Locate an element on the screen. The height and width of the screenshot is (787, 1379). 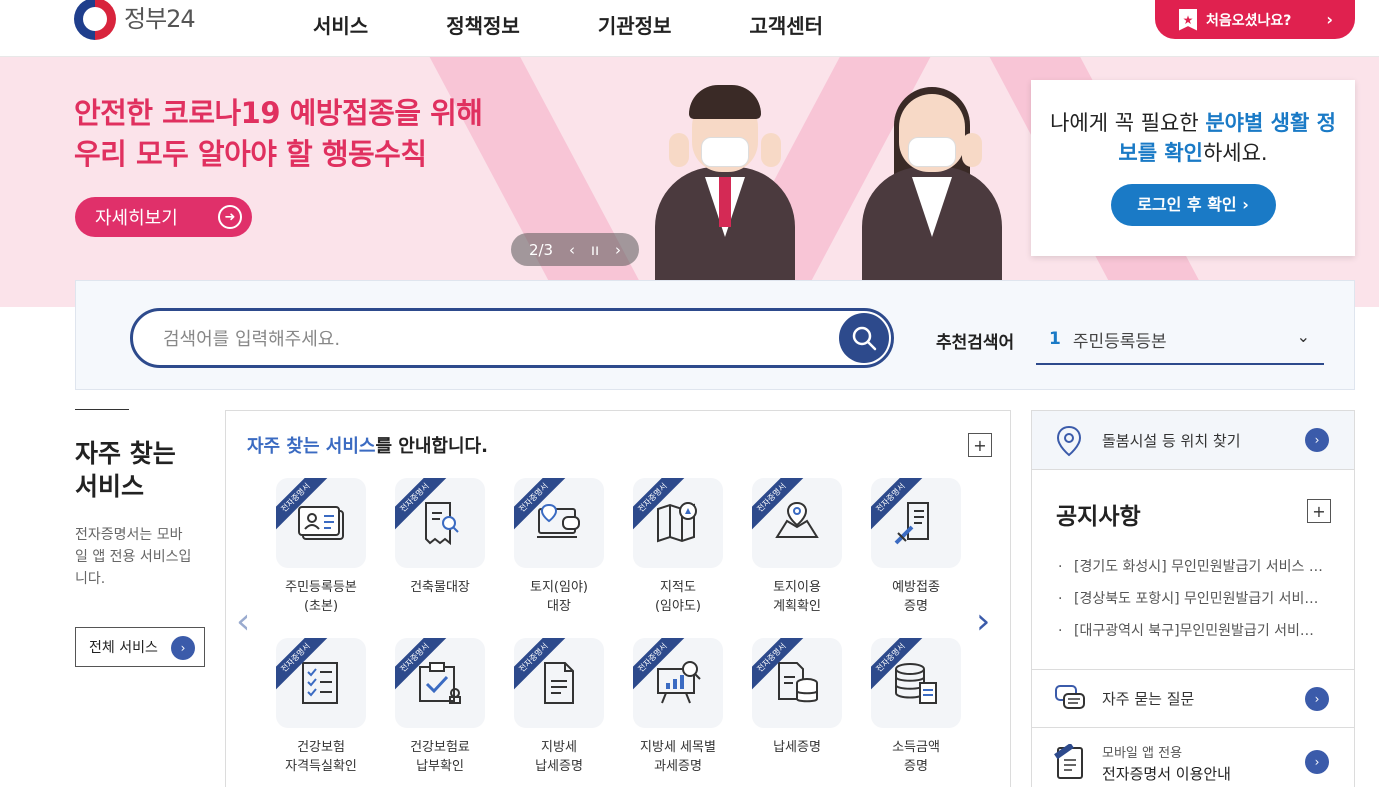
notice-item: [경기도 화성시] 무인민원발급기 서비스 중단 안내 is located at coordinates (1191, 567).